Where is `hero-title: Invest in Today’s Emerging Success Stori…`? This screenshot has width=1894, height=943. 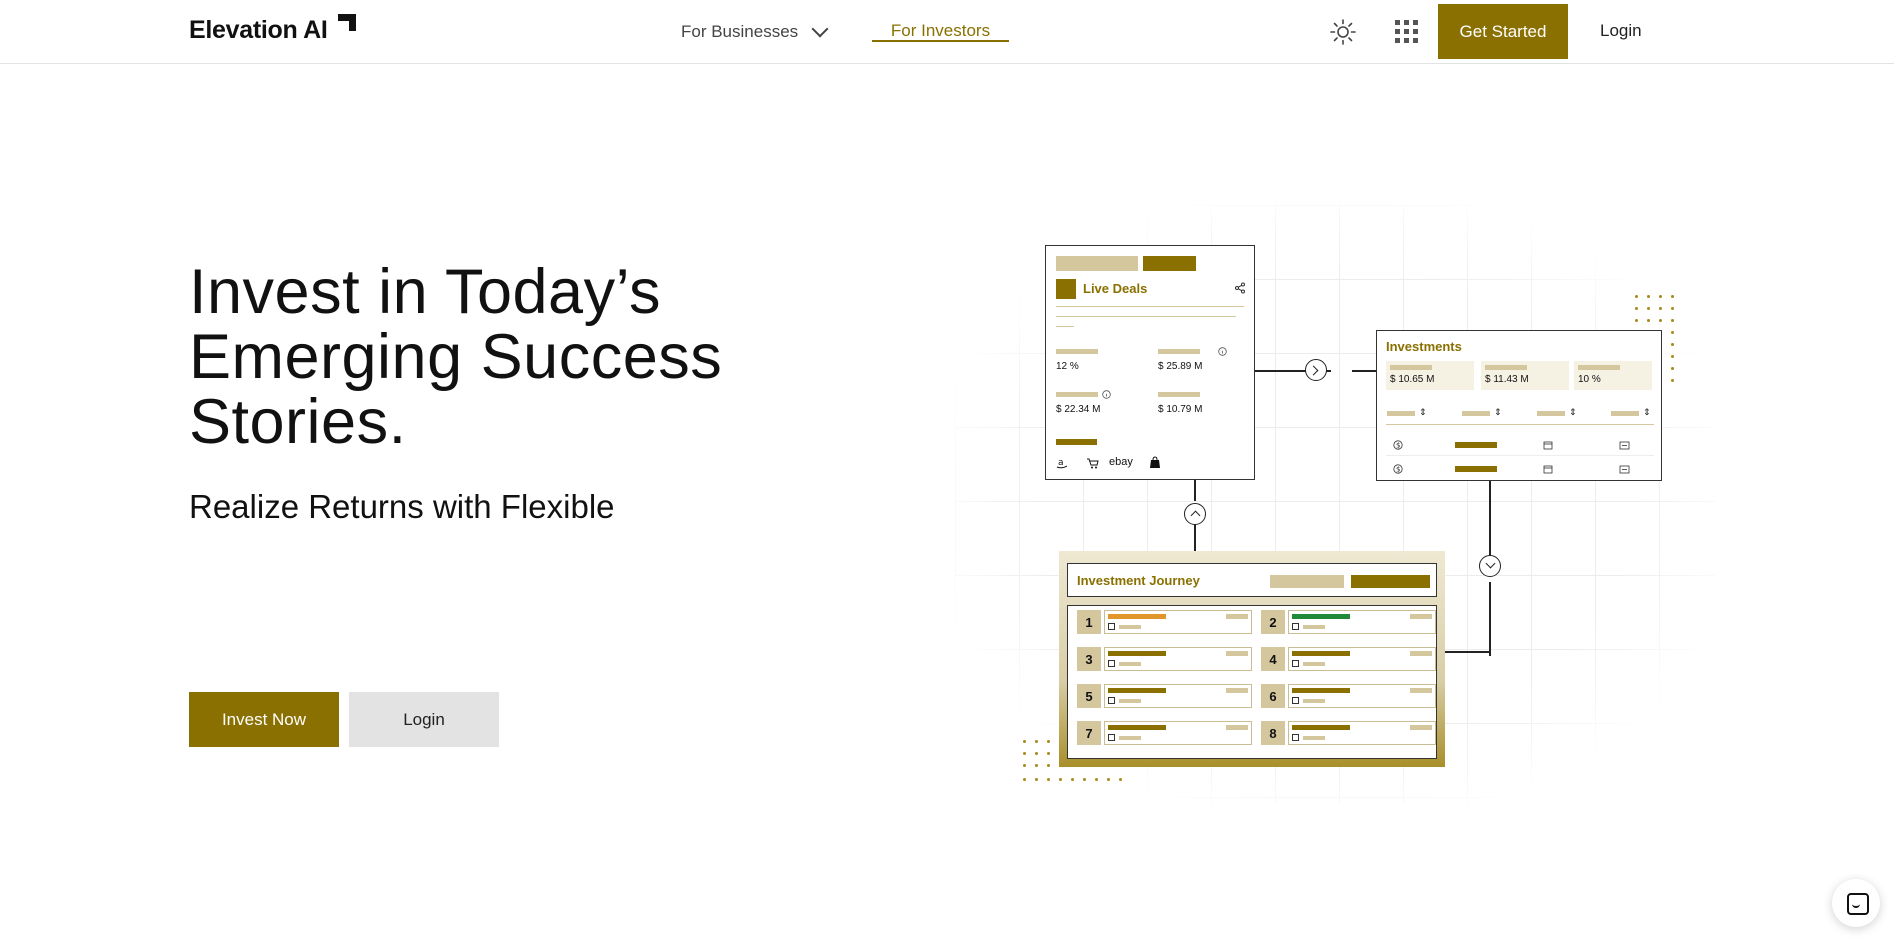 hero-title: Invest in Today’s Emerging Success Stori… is located at coordinates (456, 357).